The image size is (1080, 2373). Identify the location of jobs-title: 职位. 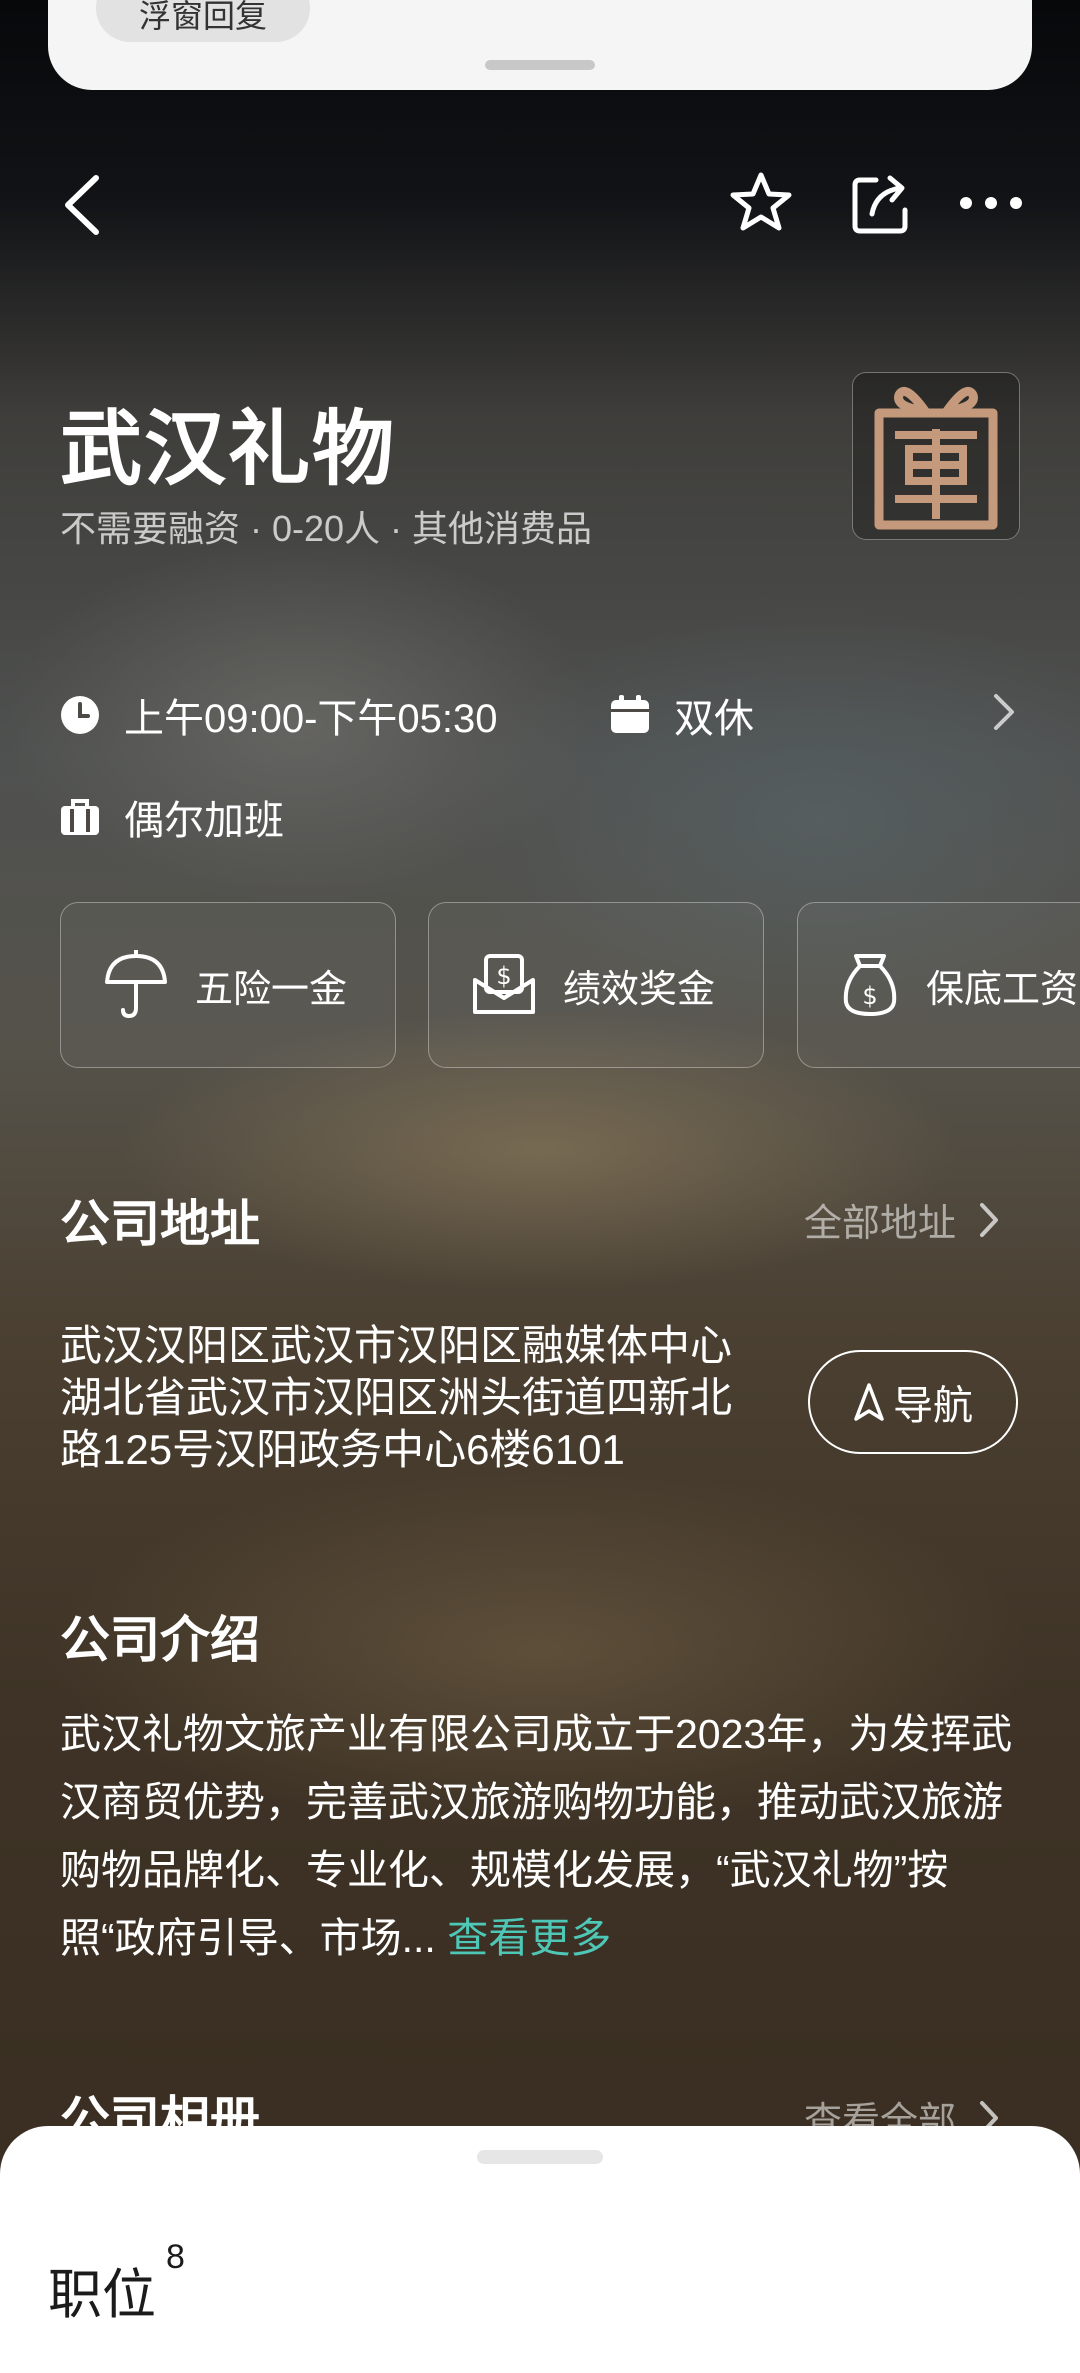
(102, 2295).